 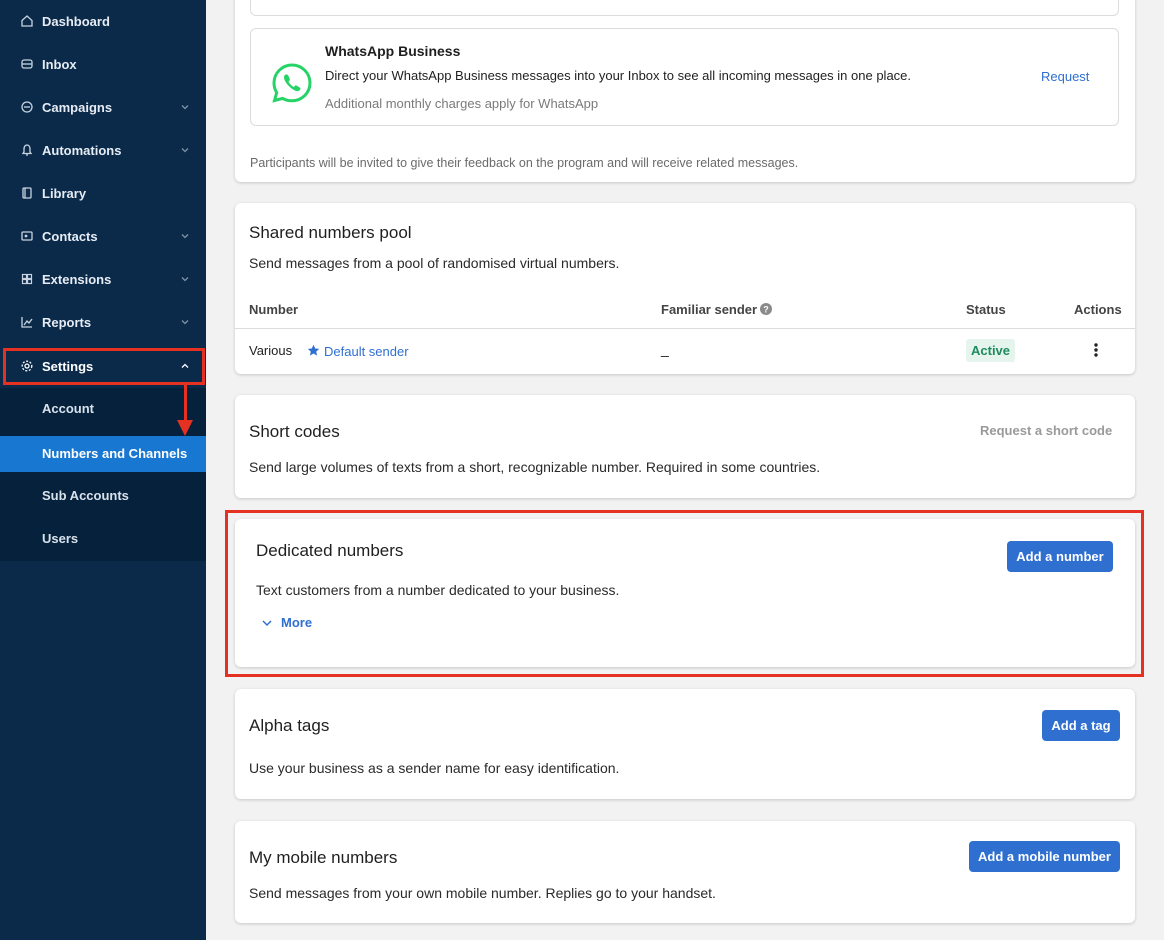 I want to click on contacts-icon, so click(x=27, y=236).